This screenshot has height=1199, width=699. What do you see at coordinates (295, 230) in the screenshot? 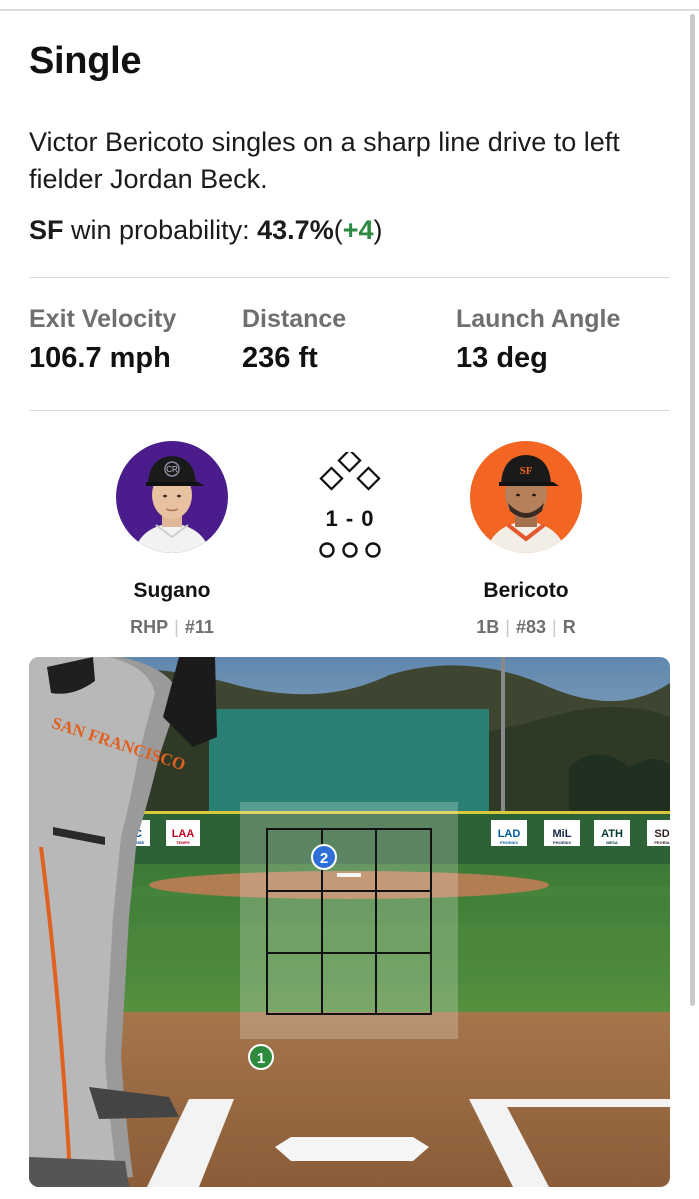
I see `win-probability-value: 43.7%` at bounding box center [295, 230].